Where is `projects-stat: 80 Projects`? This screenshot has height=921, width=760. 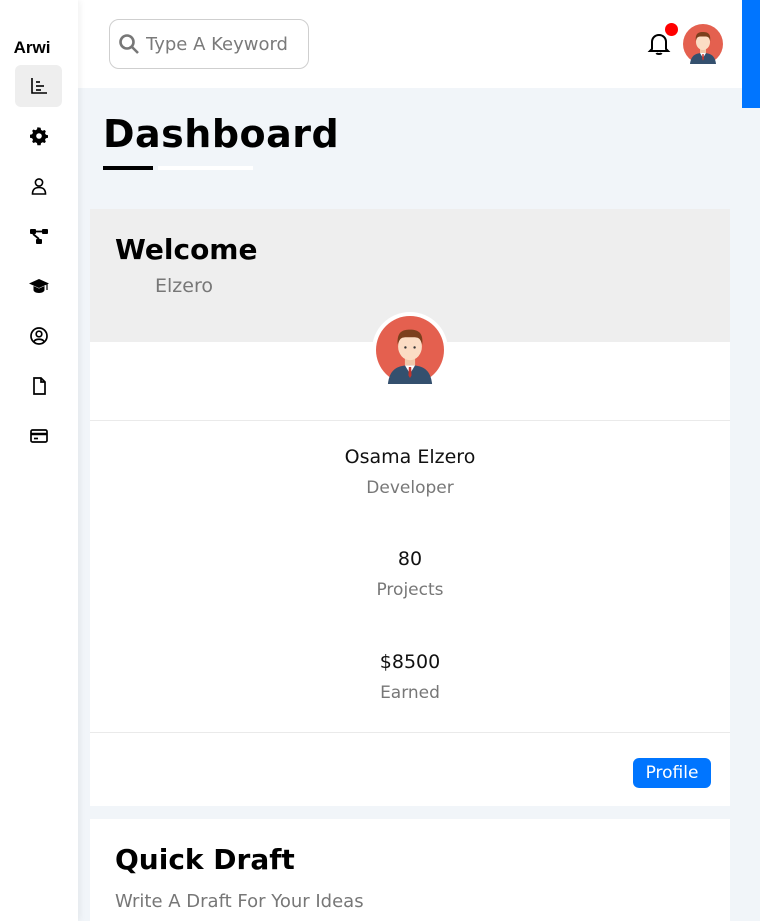 projects-stat: 80 Projects is located at coordinates (410, 574).